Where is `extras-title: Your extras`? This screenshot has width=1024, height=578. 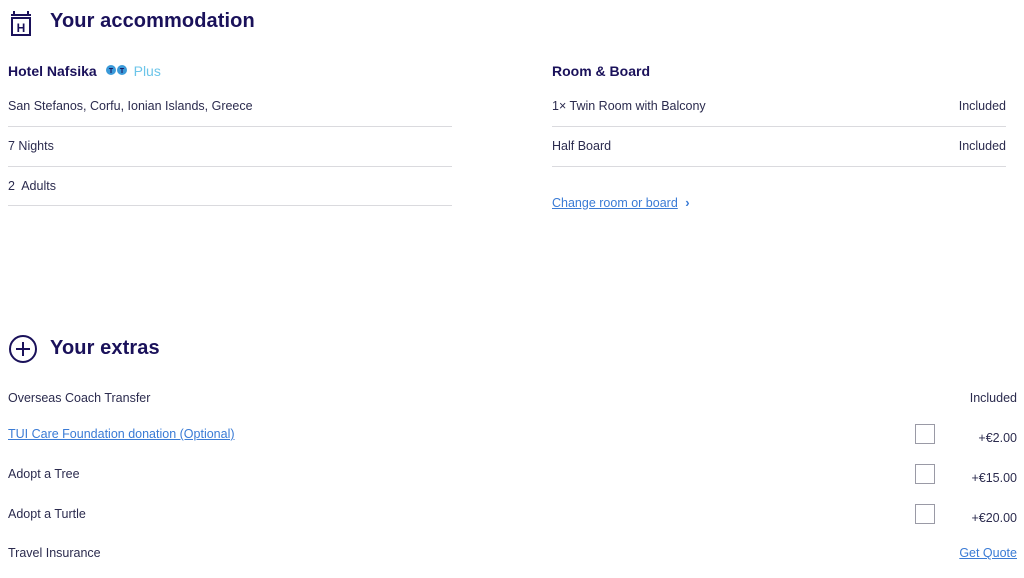
extras-title: Your extras is located at coordinates (105, 348).